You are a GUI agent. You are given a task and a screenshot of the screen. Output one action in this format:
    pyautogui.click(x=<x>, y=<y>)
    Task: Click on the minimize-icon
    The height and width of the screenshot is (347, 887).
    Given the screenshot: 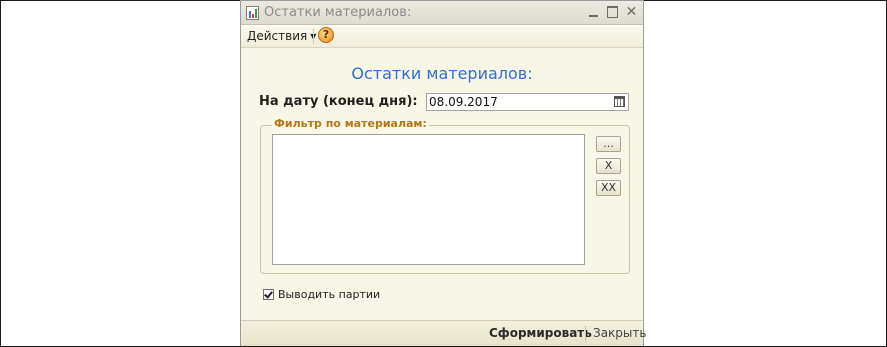 What is the action you would take?
    pyautogui.click(x=593, y=16)
    